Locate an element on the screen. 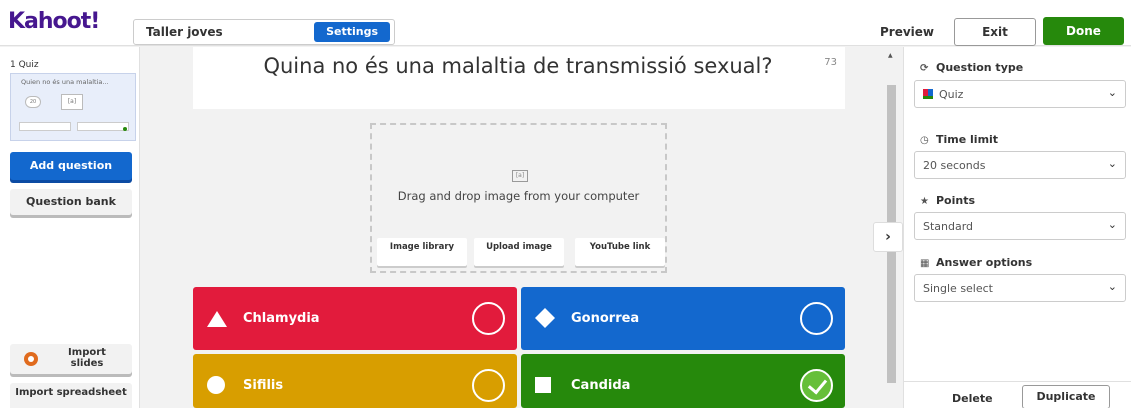 The image size is (1131, 408). points-heading: ★ Points is located at coordinates (948, 200).